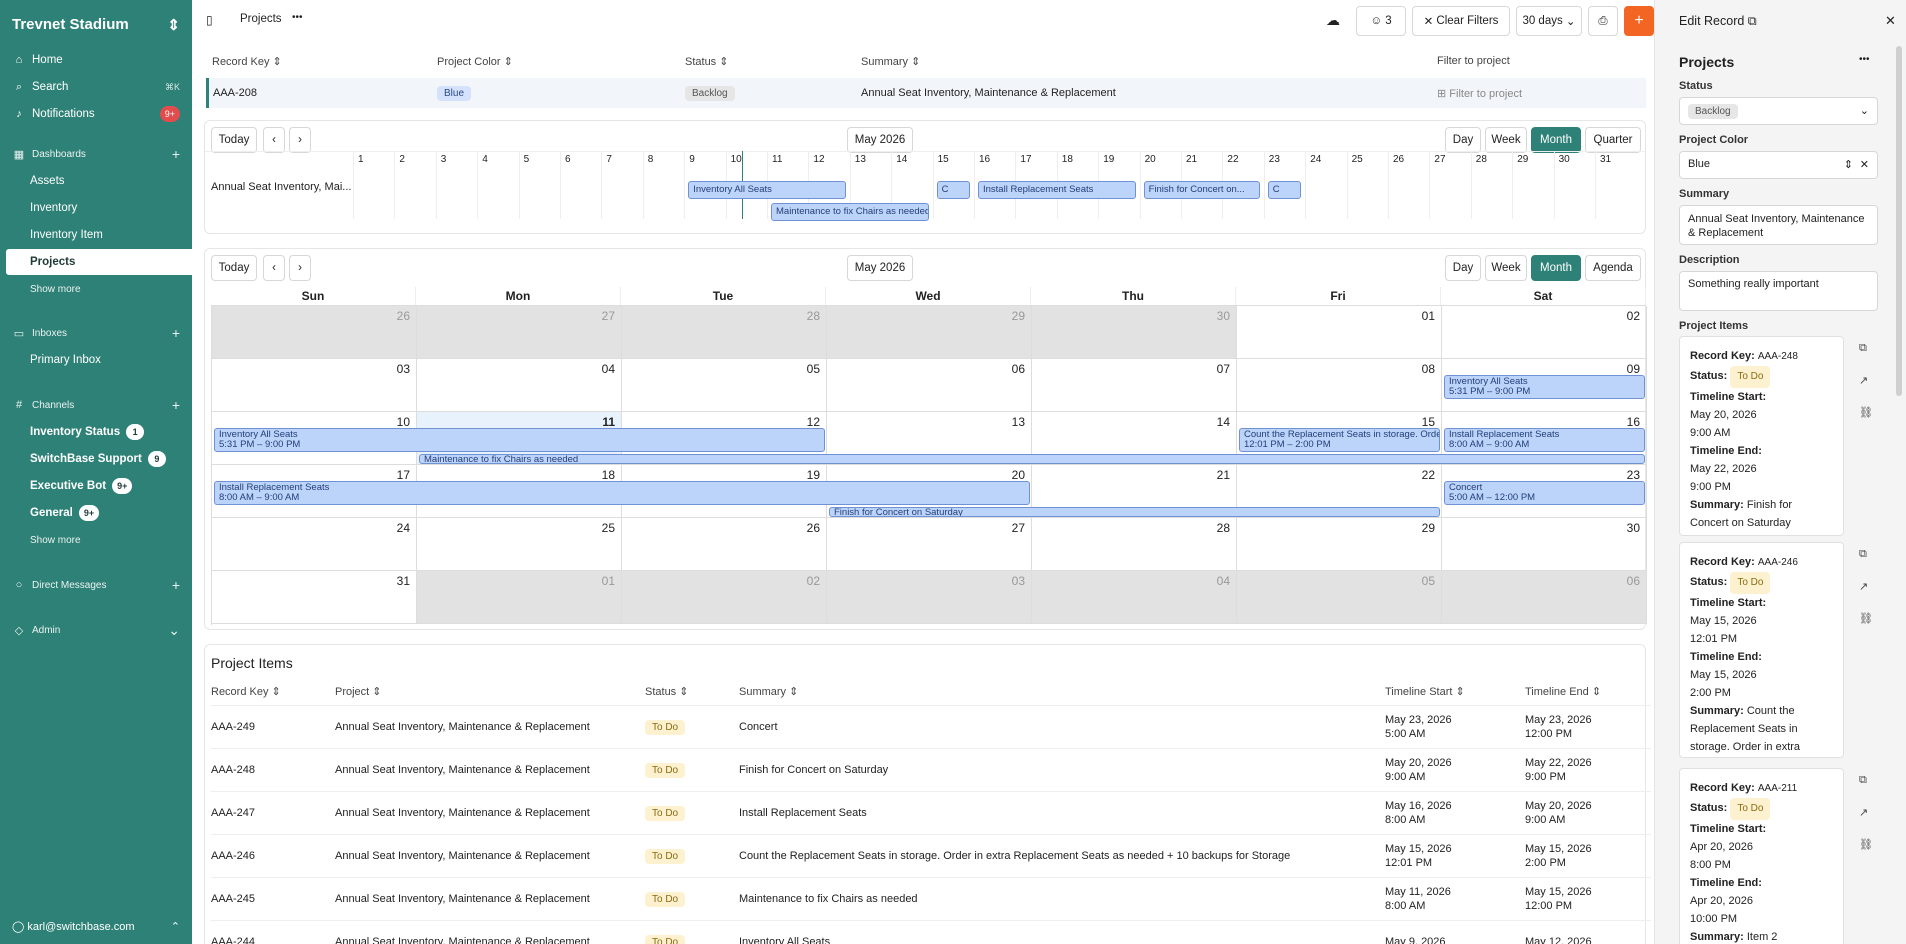  I want to click on external-link-icon: ⧉, so click(1752, 21).